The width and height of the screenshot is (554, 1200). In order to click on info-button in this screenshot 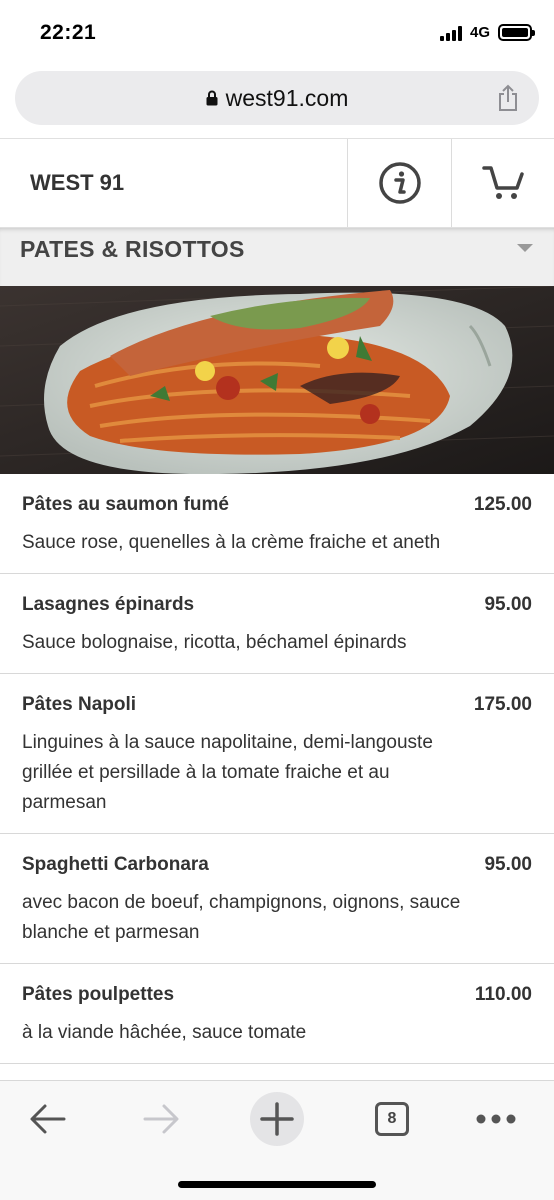, I will do `click(399, 183)`.